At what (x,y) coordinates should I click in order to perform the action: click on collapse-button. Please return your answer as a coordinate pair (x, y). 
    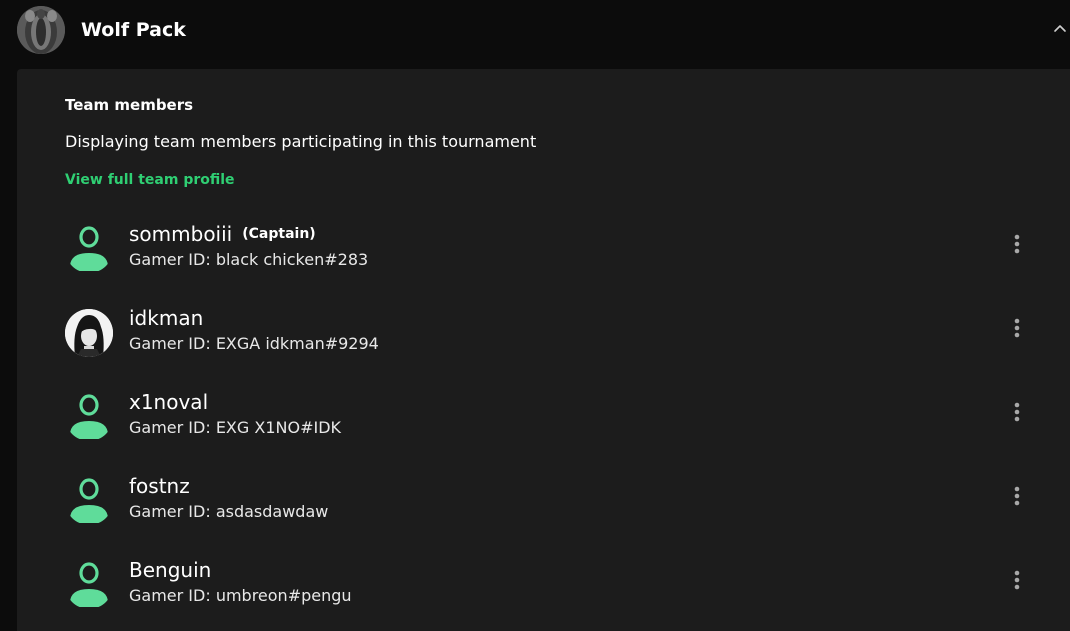
    Looking at the image, I should click on (1060, 28).